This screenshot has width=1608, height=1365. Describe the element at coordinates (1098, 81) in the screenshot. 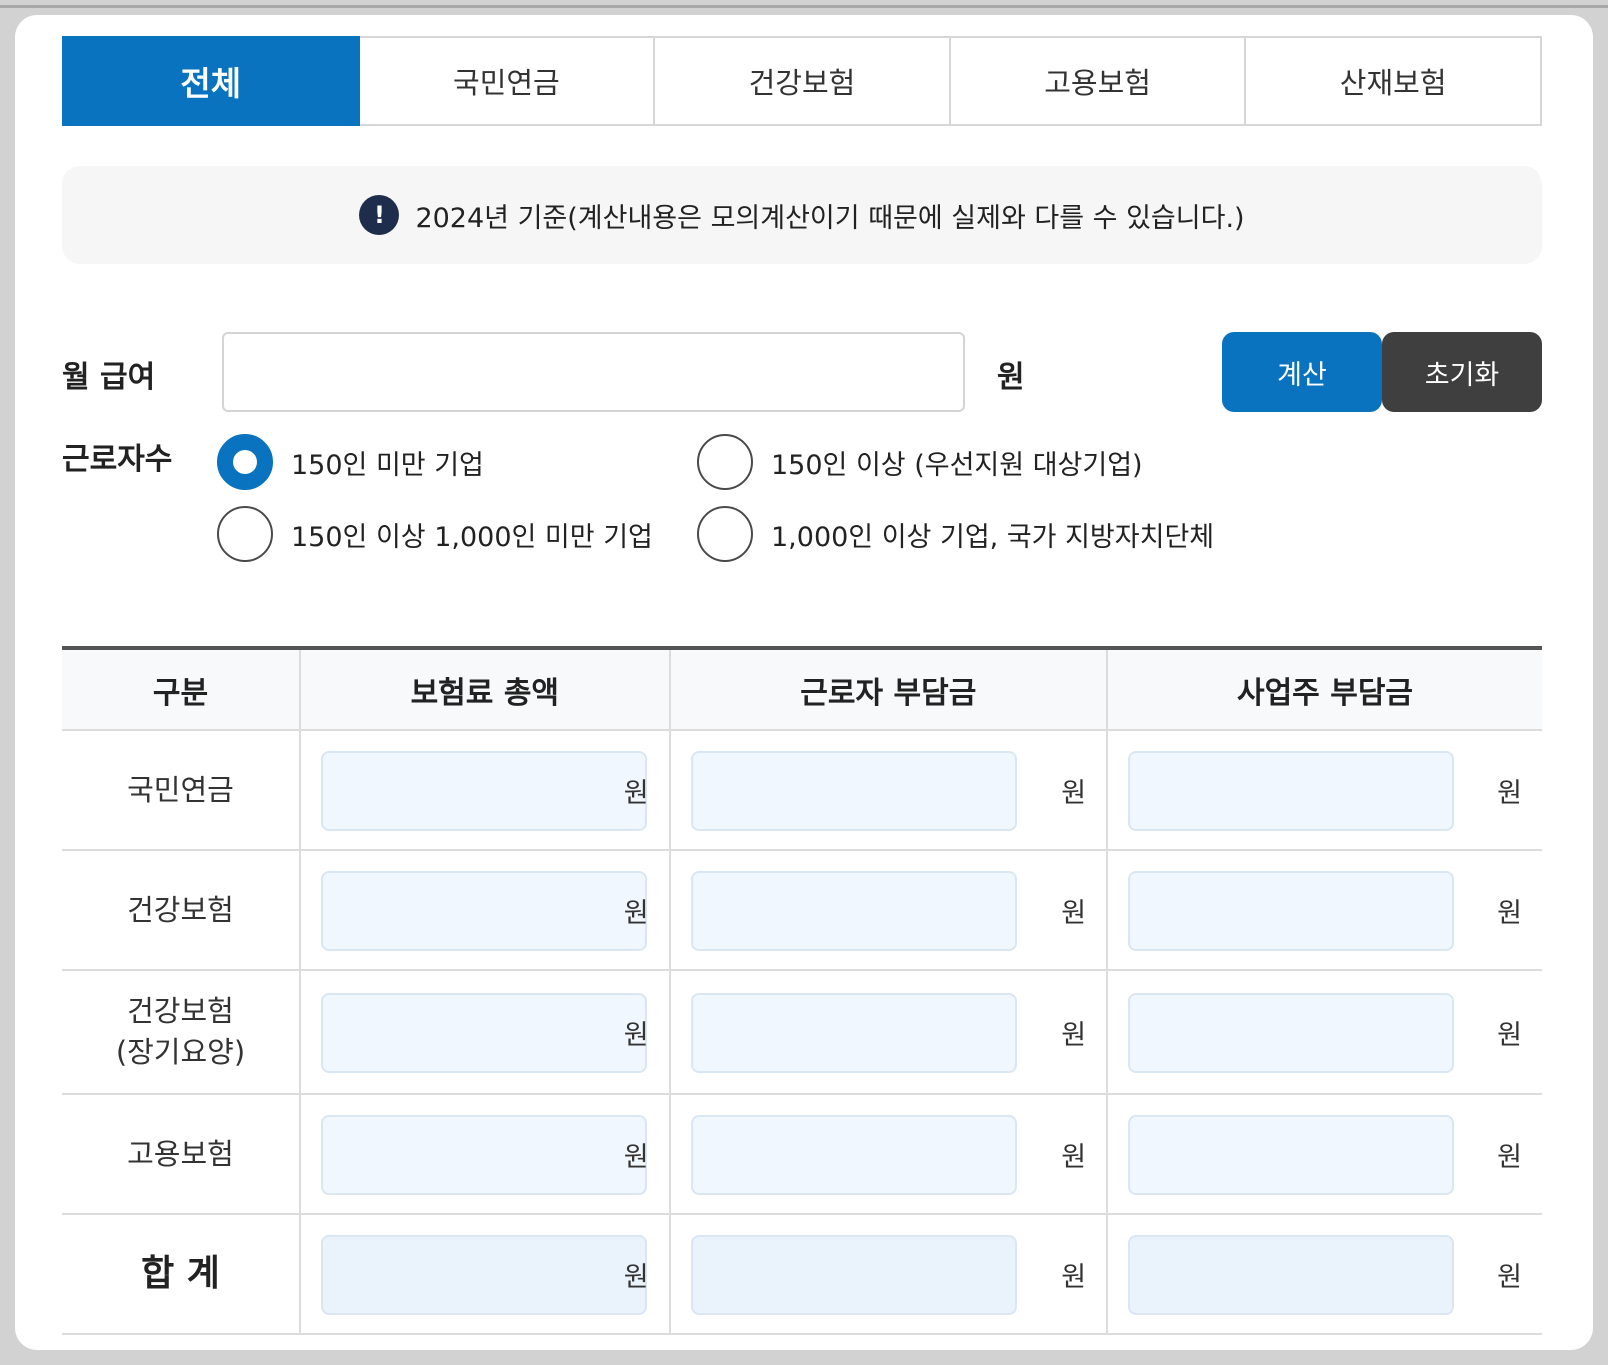

I see `tab-employment-insurance: 고용보험` at that location.